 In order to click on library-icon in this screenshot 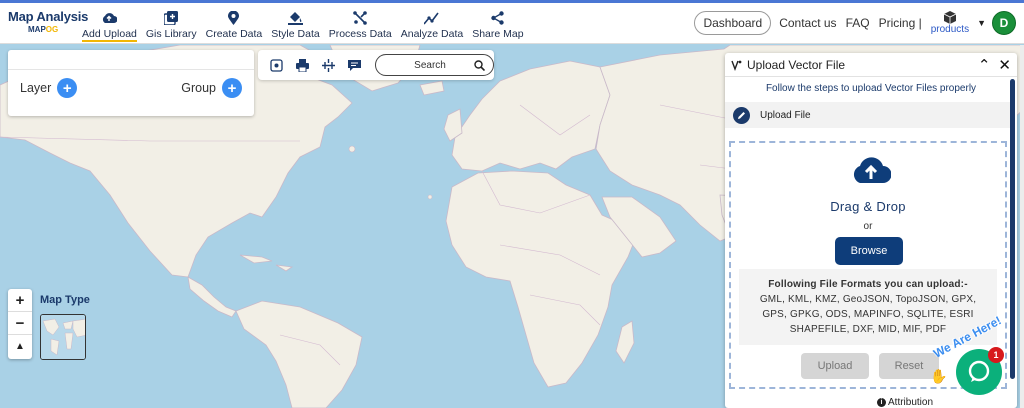, I will do `click(171, 17)`.